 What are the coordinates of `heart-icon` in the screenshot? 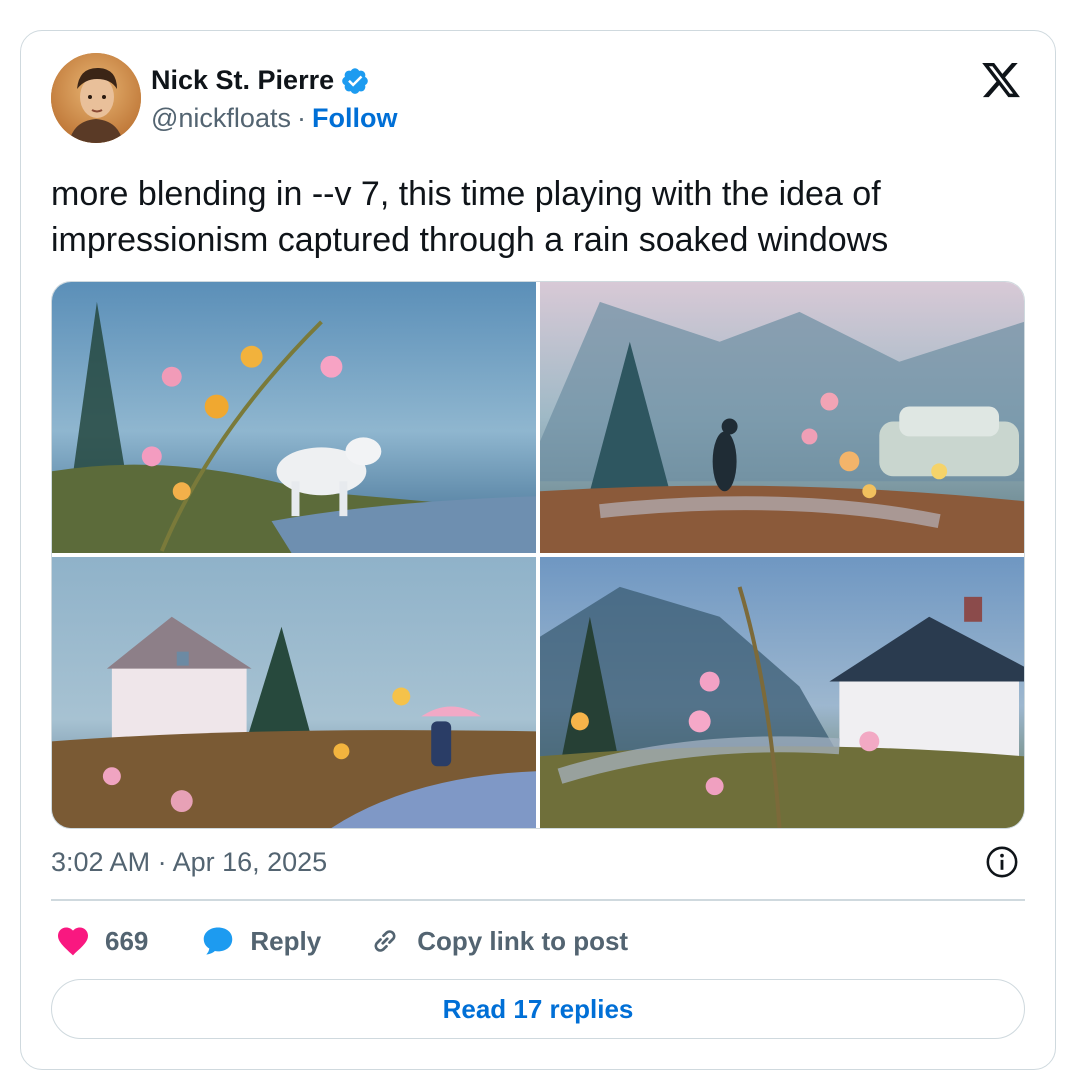 It's located at (73, 941).